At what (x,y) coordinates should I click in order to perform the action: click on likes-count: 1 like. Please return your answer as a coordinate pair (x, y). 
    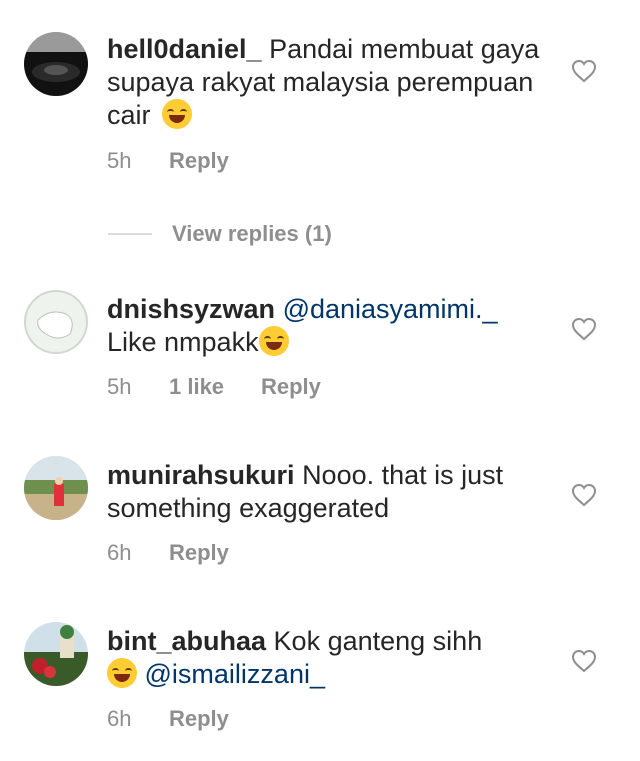
    Looking at the image, I should click on (215, 387).